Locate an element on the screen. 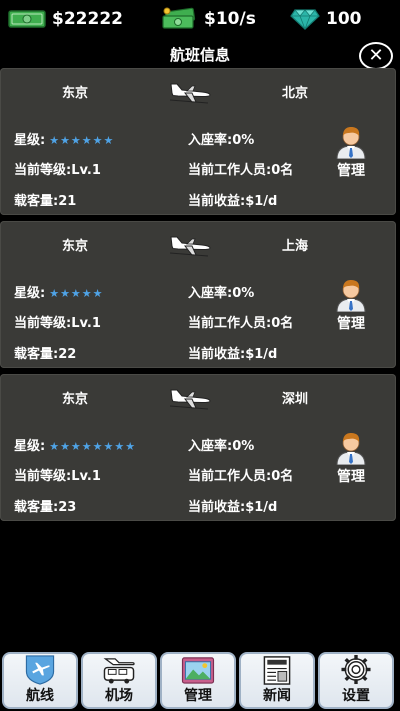 This screenshot has width=400, height=711. nav-news-button: 新闻 is located at coordinates (277, 680).